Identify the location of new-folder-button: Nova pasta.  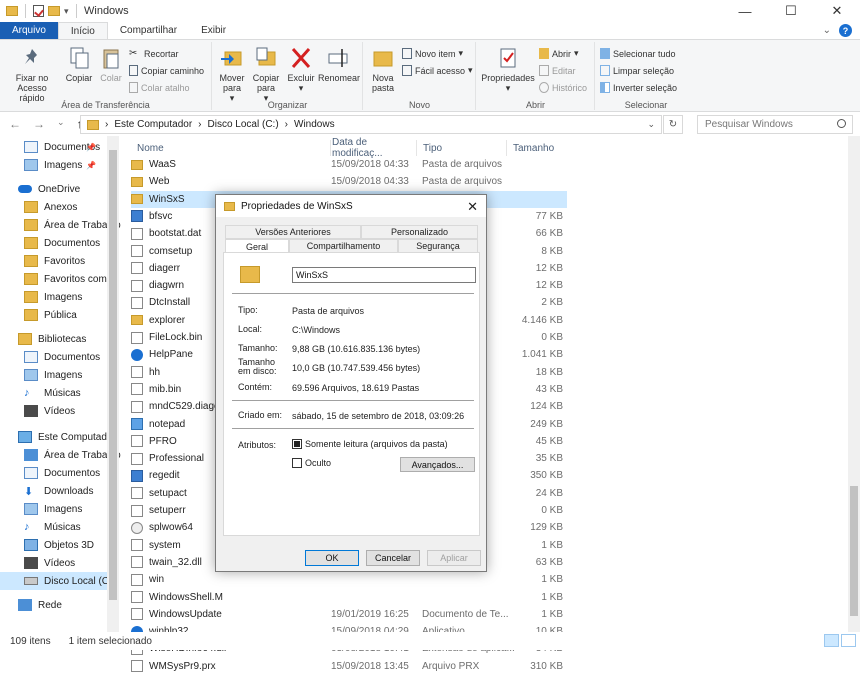
(383, 68).